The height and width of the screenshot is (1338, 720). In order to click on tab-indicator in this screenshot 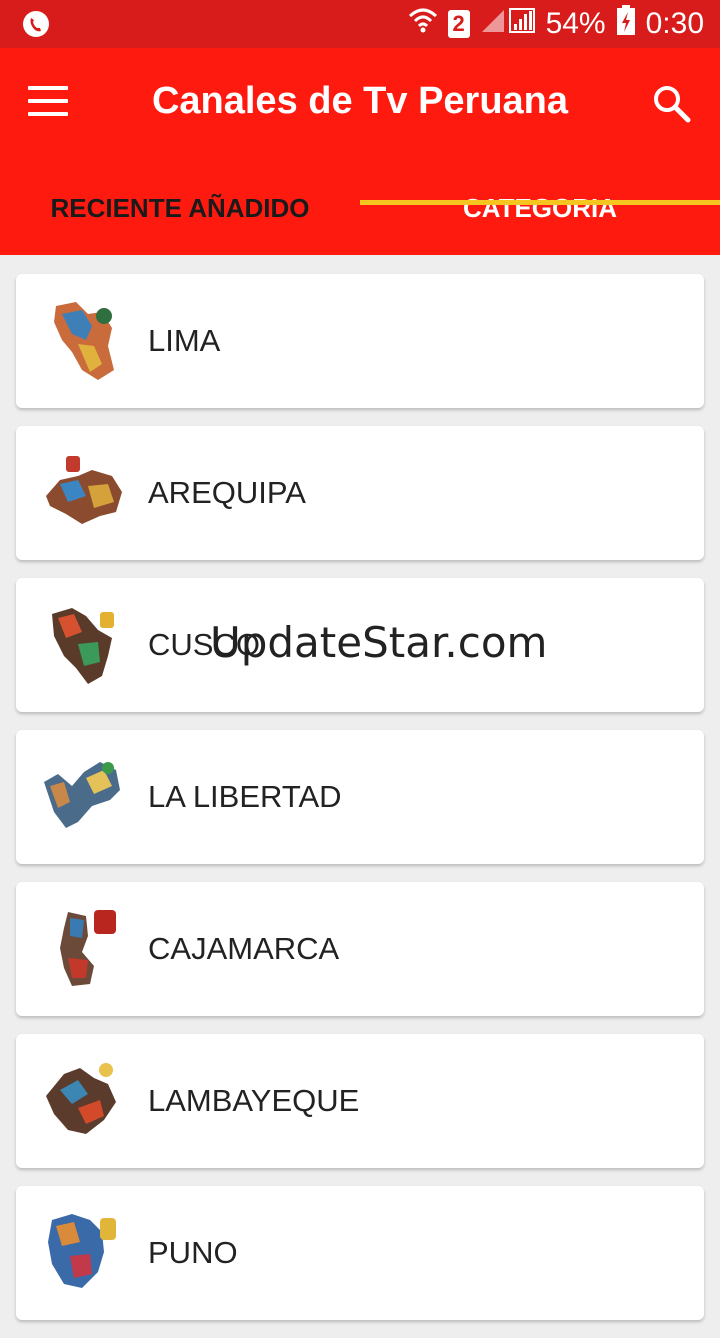, I will do `click(540, 202)`.